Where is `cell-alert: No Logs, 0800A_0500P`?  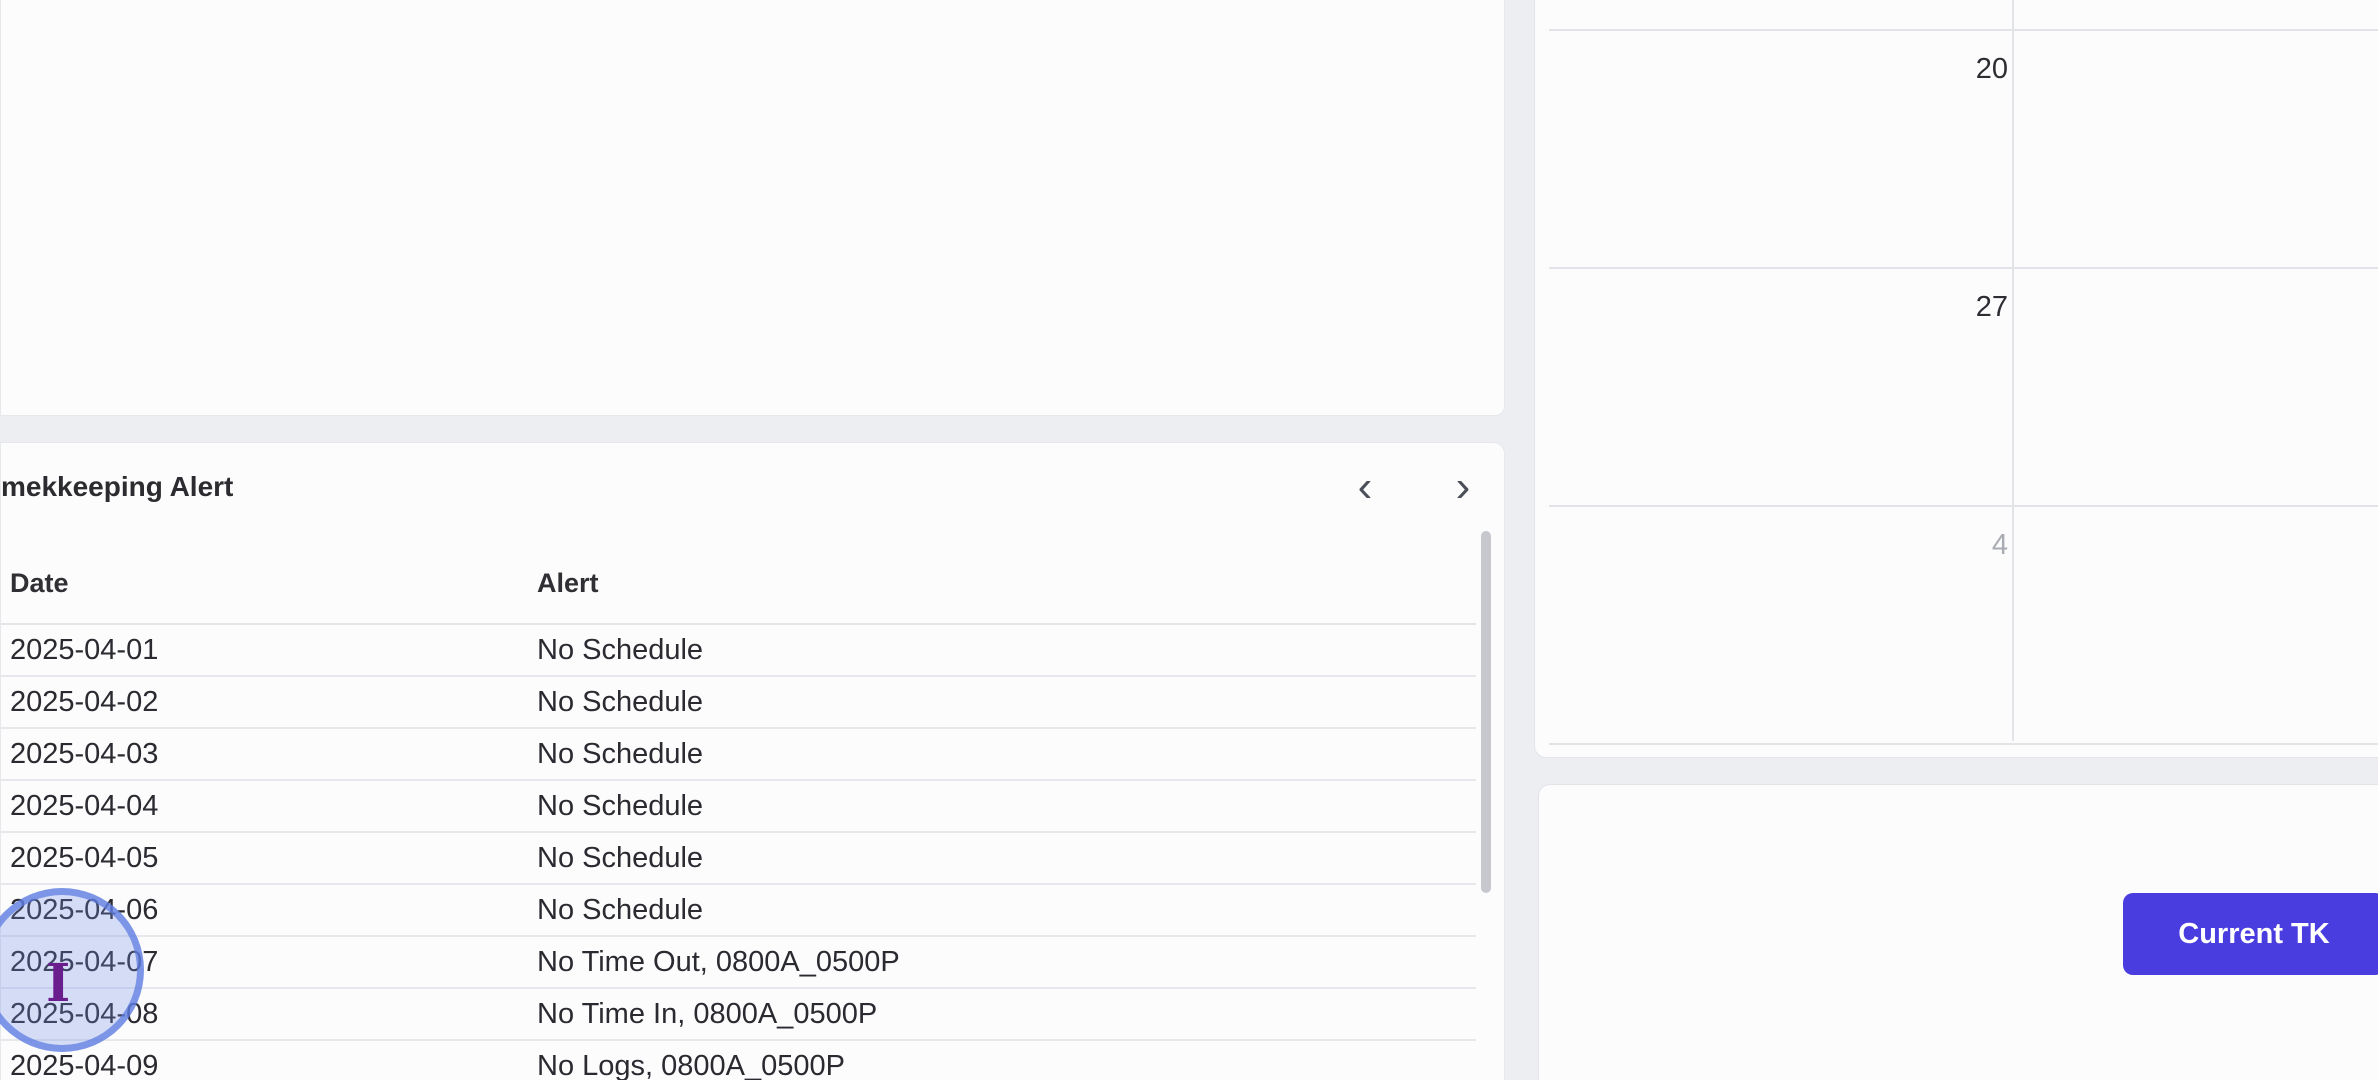 cell-alert: No Logs, 0800A_0500P is located at coordinates (691, 1064).